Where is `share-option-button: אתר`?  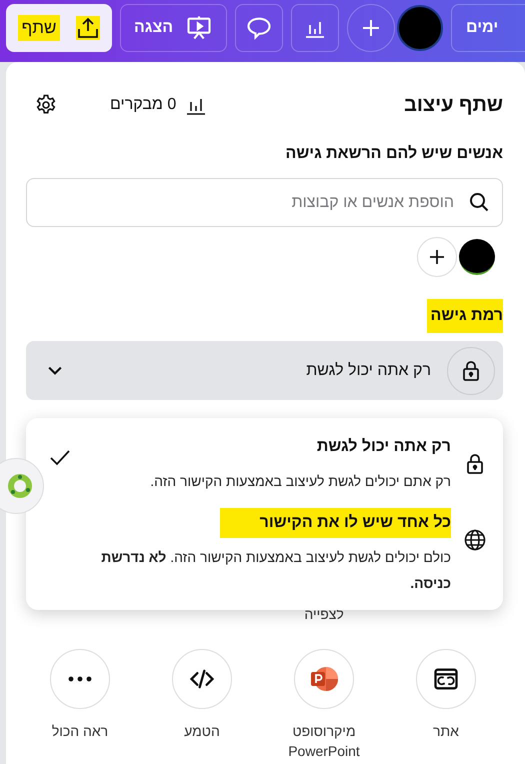 share-option-button: אתר is located at coordinates (446, 705).